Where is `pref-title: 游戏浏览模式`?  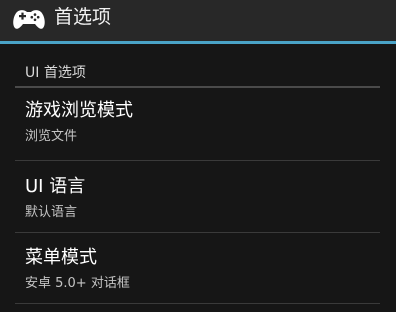
pref-title: 游戏浏览模式 is located at coordinates (79, 110).